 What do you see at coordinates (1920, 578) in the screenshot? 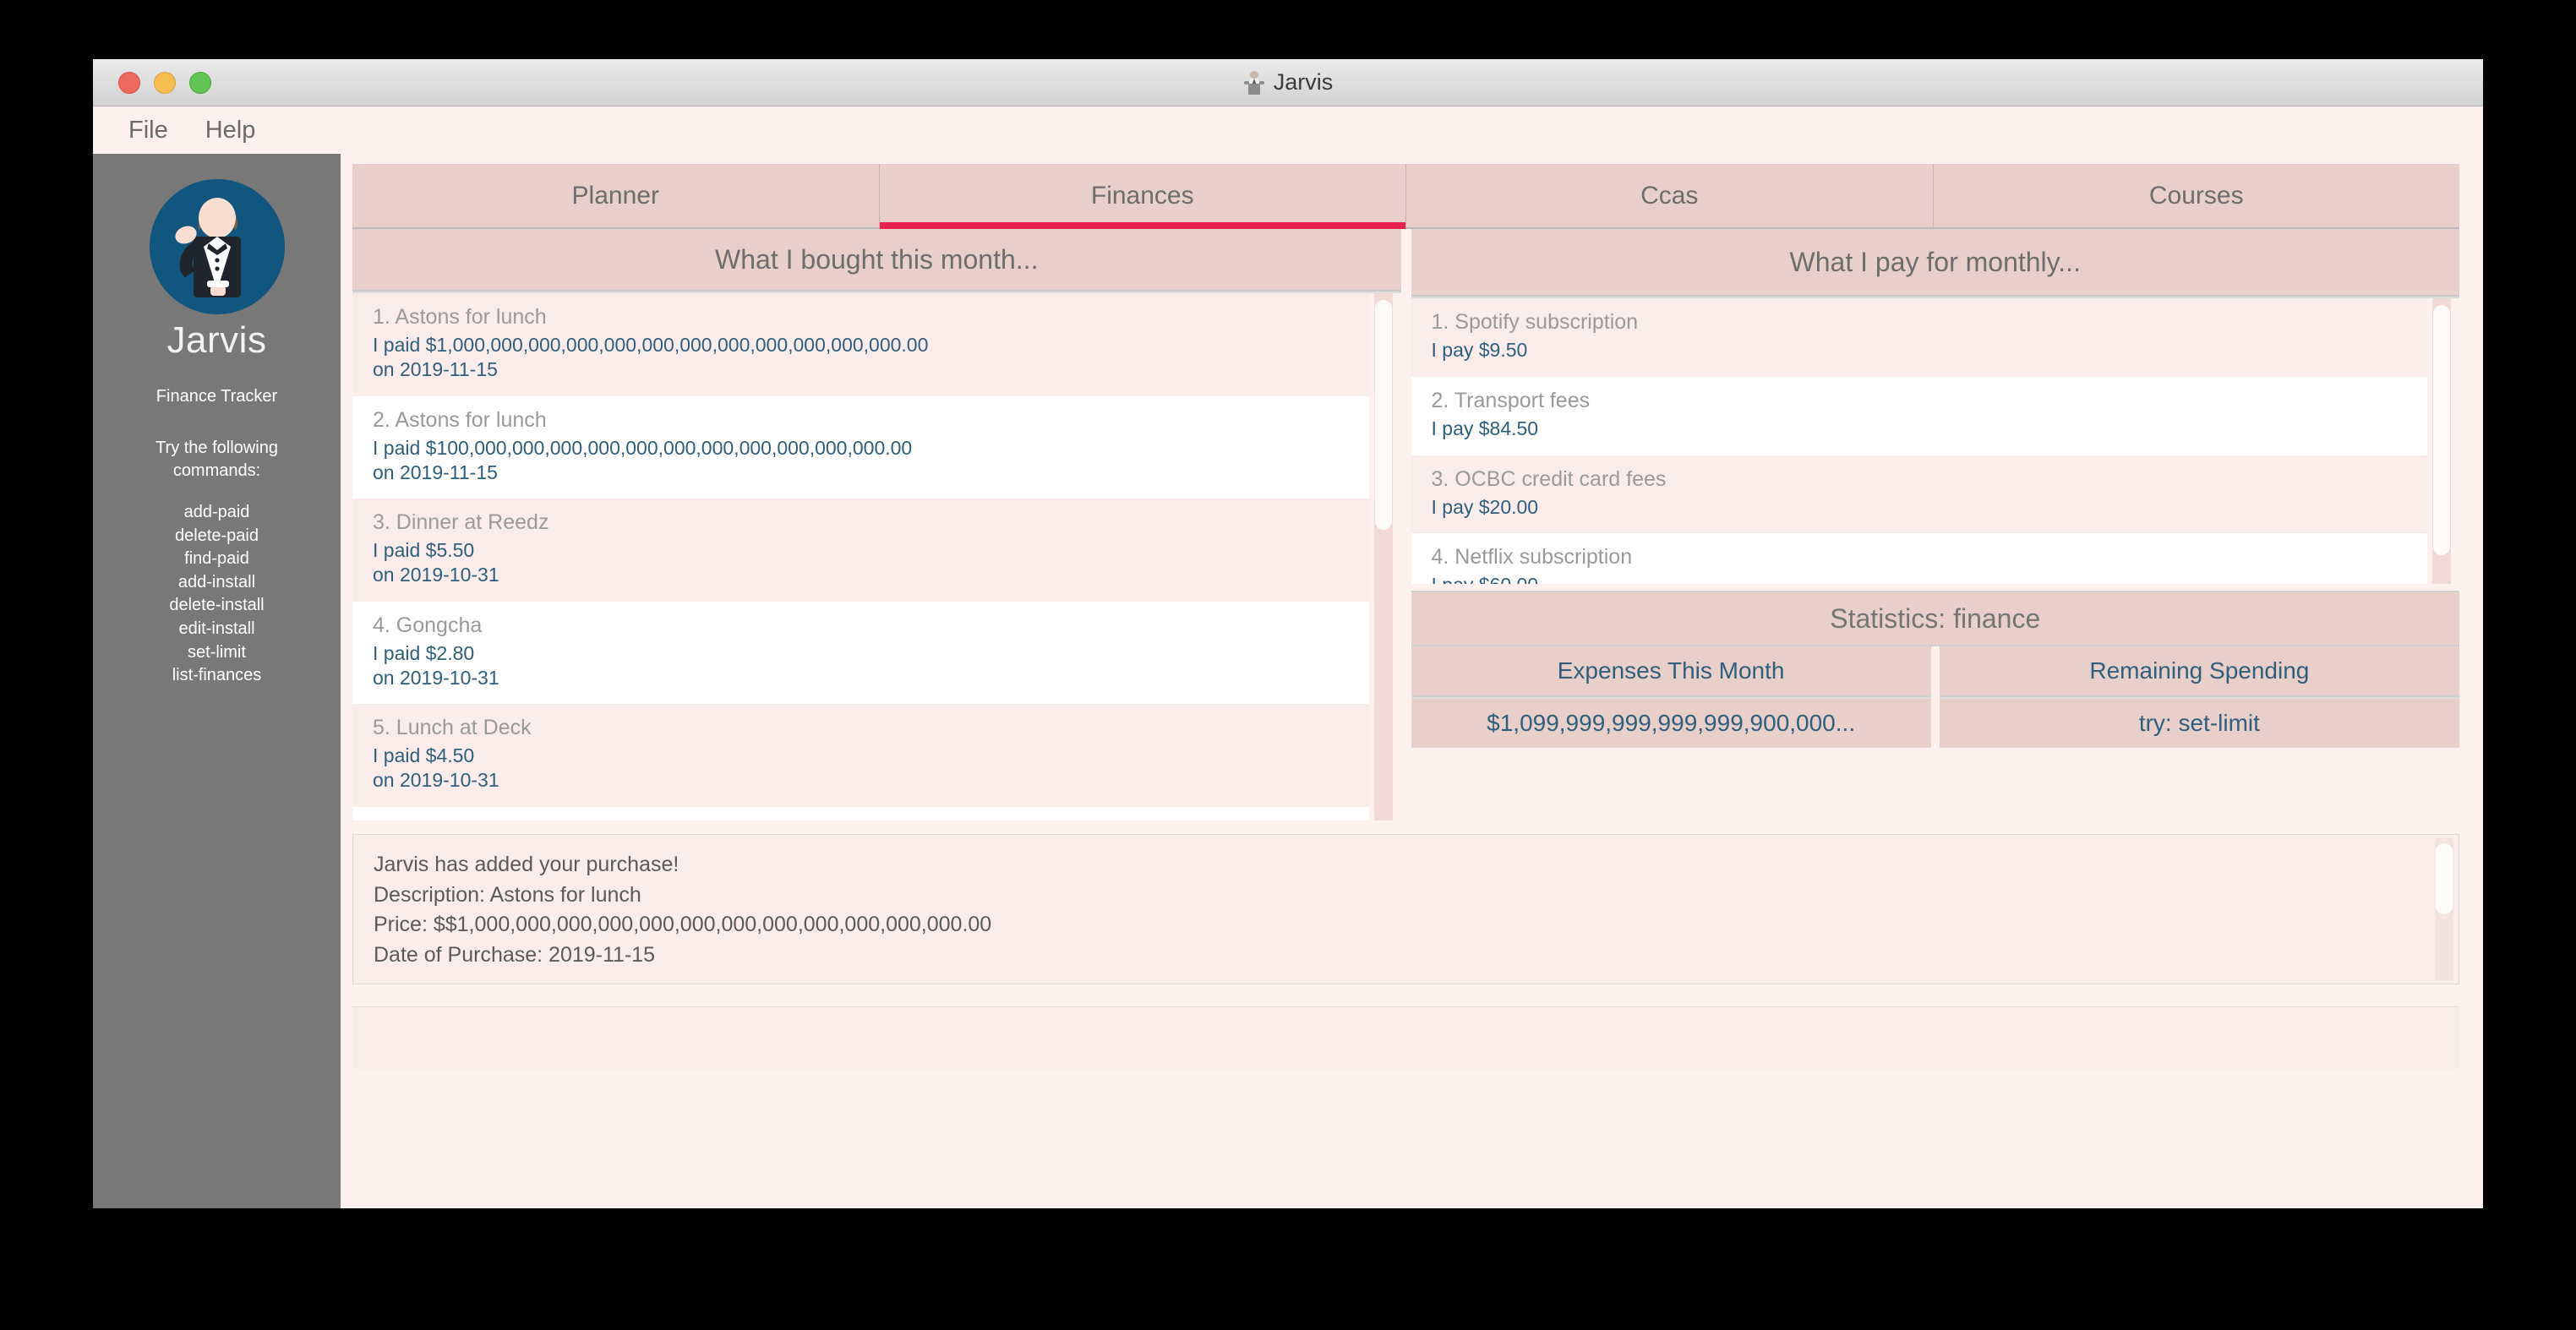
I see `list-item-amount: I pay $60.00` at bounding box center [1920, 578].